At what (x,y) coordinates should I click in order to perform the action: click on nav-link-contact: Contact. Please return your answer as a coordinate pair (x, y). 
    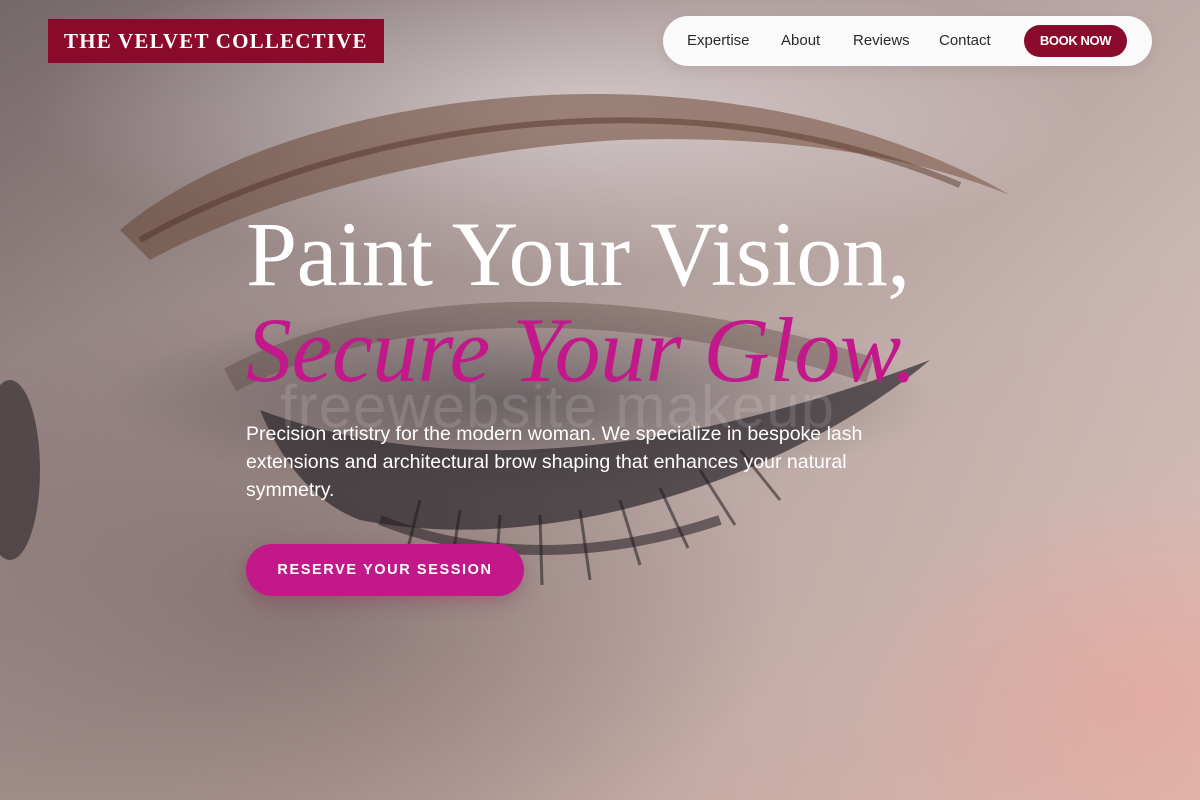
    Looking at the image, I should click on (965, 41).